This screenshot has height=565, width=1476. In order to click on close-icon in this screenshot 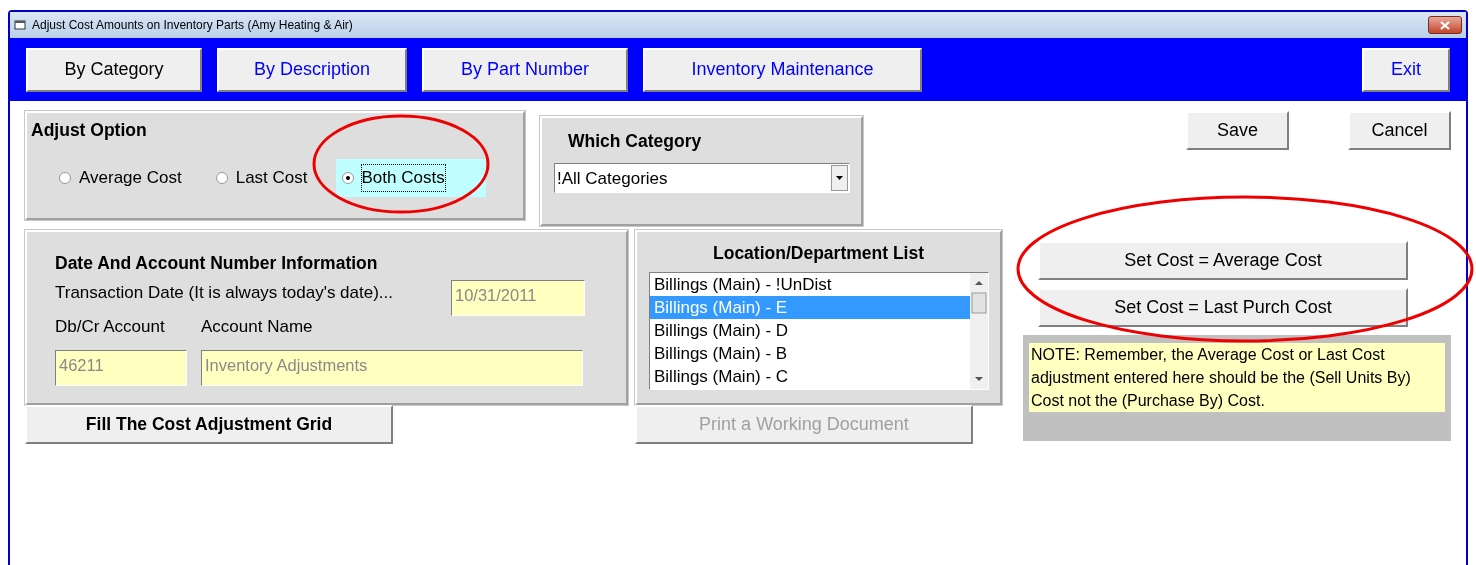, I will do `click(1445, 25)`.